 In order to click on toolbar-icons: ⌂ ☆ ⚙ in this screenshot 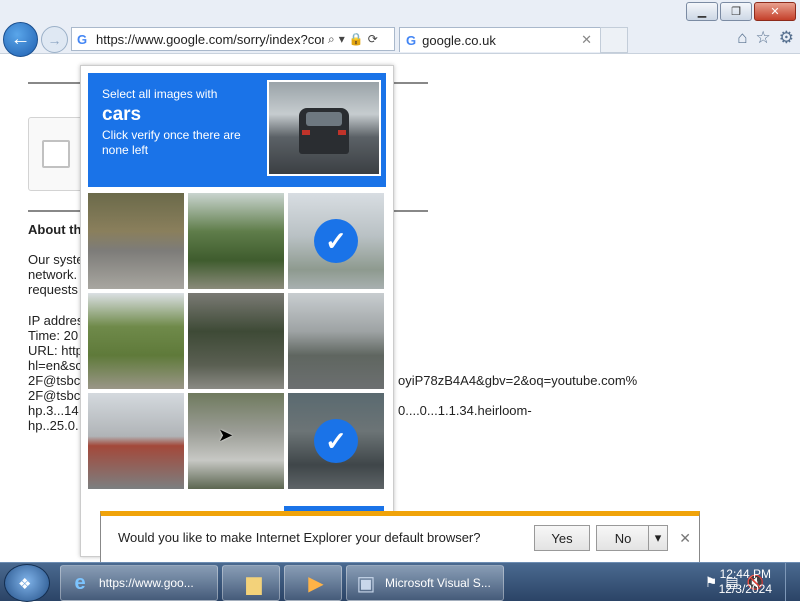, I will do `click(765, 38)`.